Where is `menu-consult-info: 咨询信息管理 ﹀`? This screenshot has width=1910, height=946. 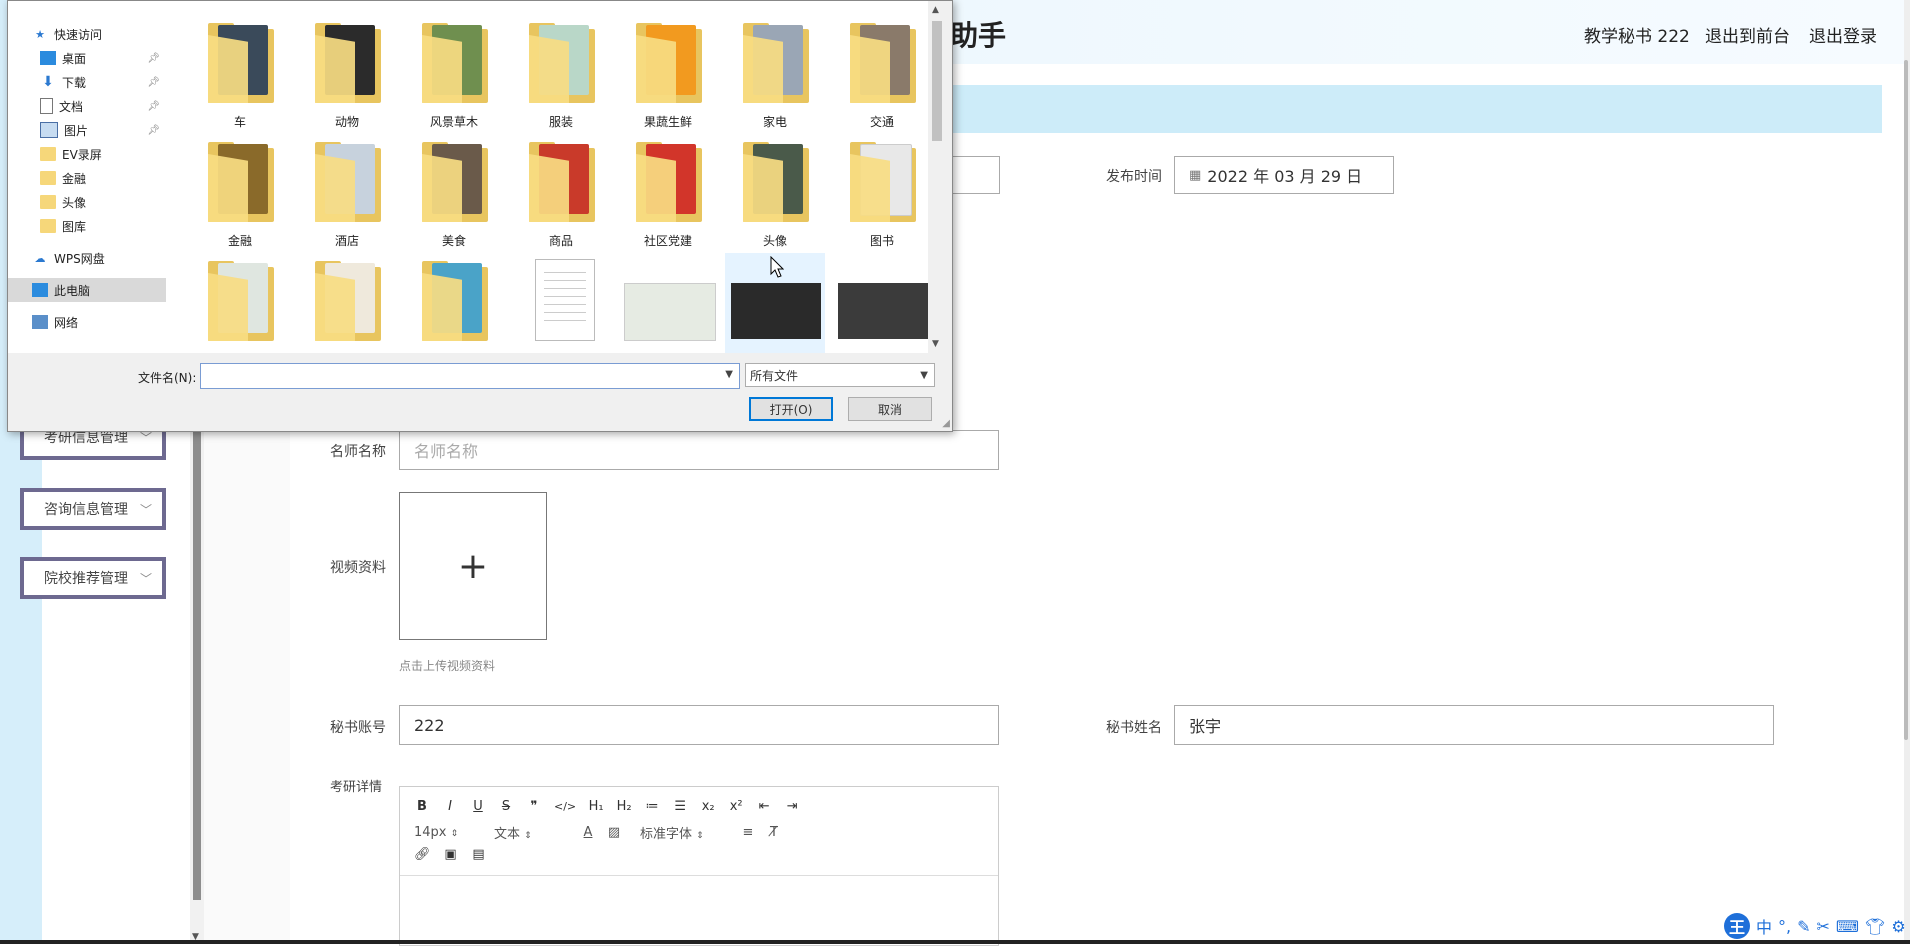
menu-consult-info: 咨询信息管理 ﹀ is located at coordinates (93, 509).